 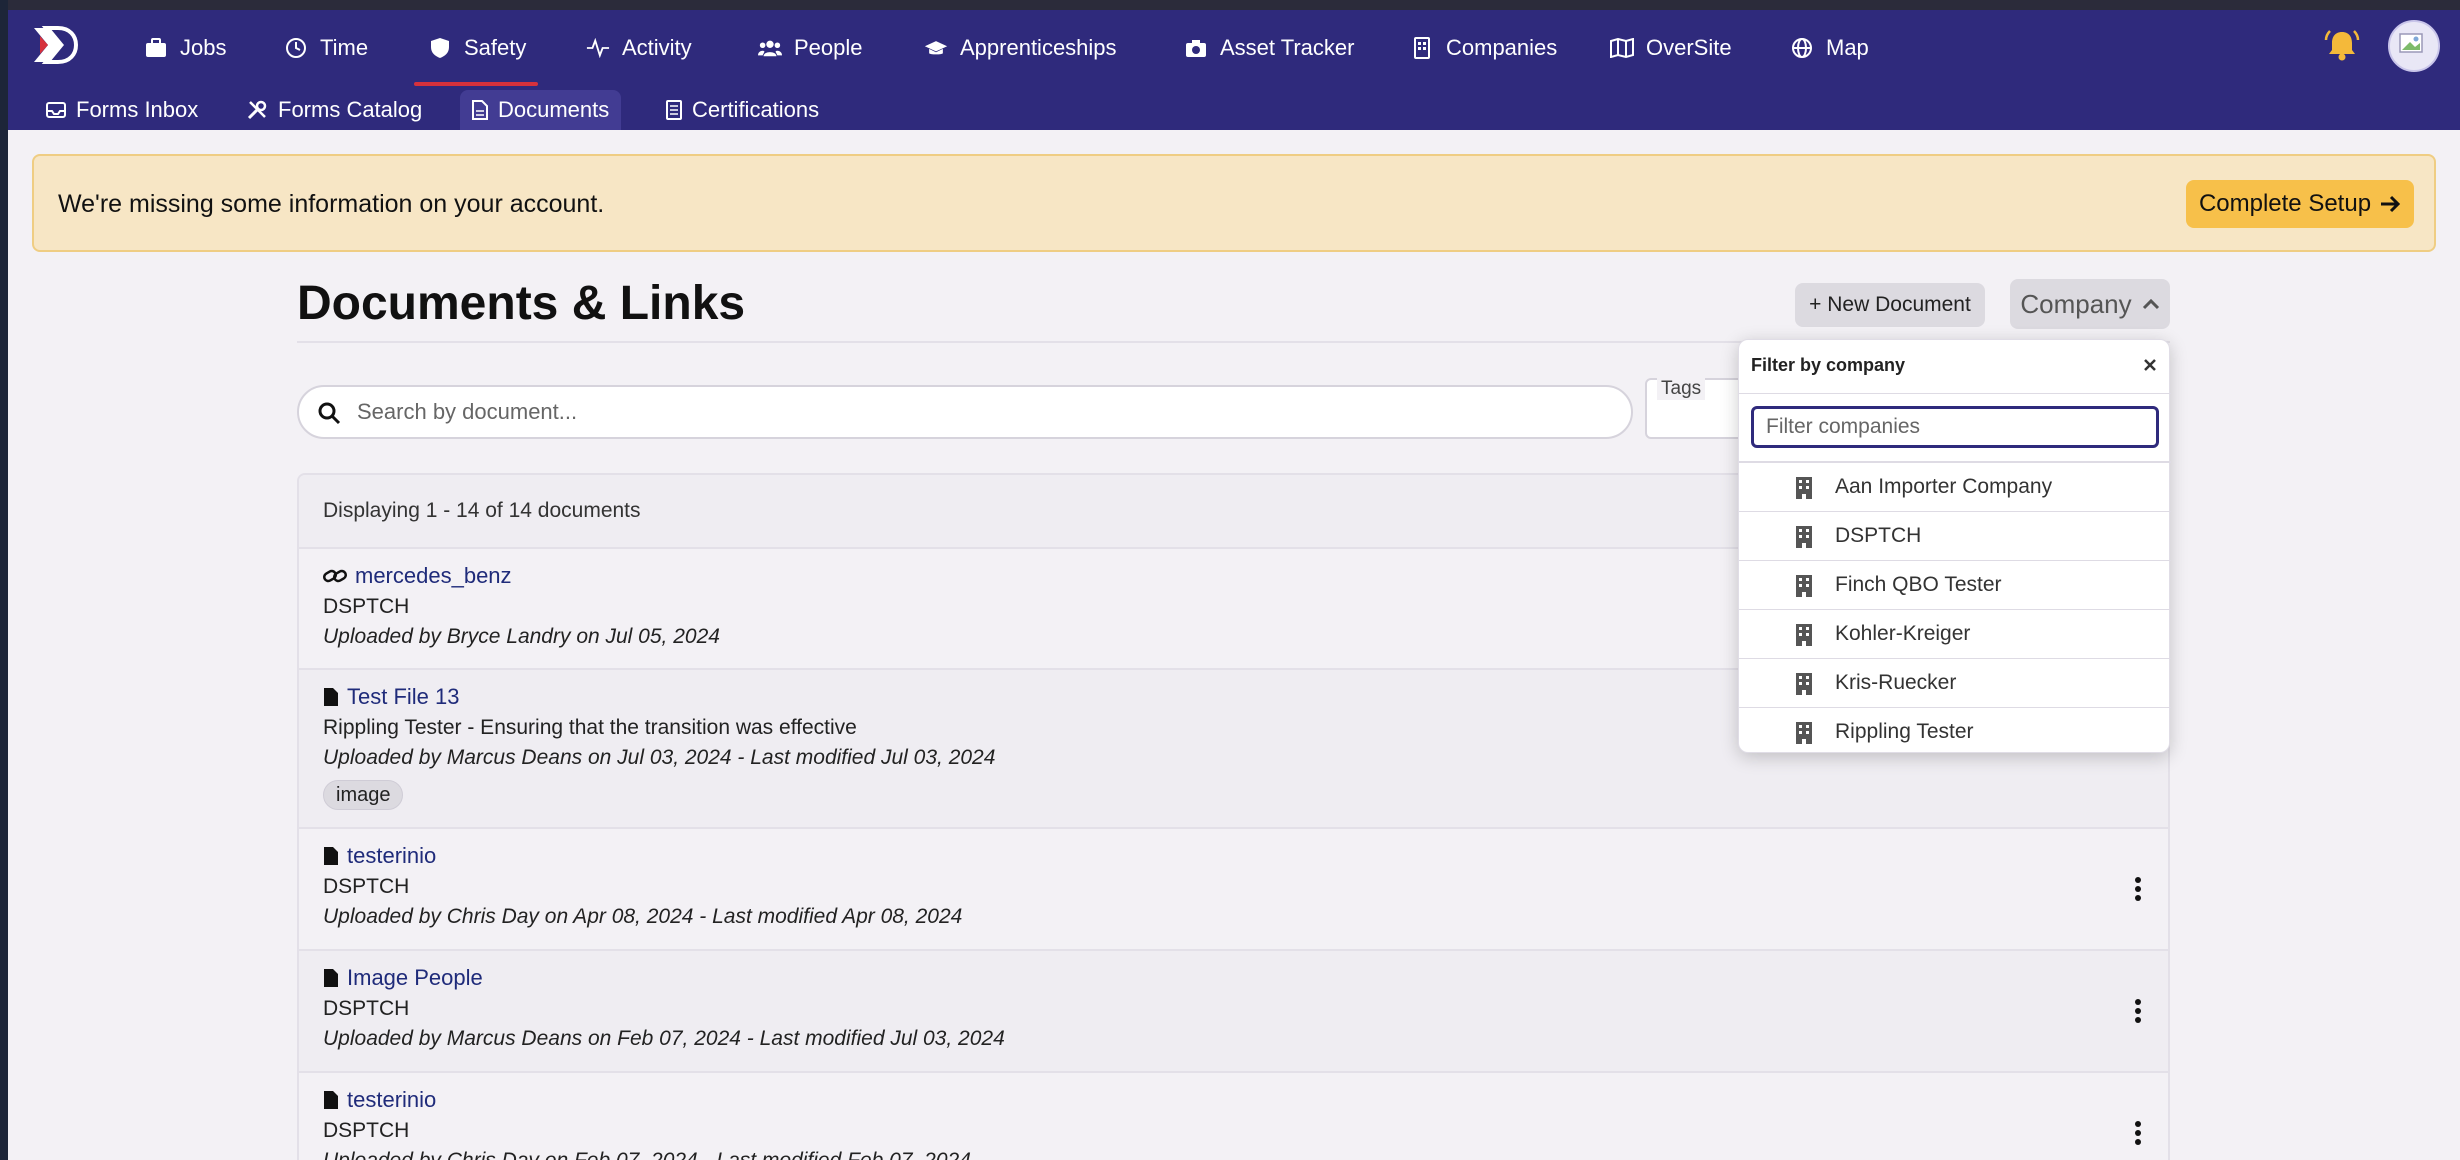 What do you see at coordinates (1802, 48) in the screenshot?
I see `globe-icon` at bounding box center [1802, 48].